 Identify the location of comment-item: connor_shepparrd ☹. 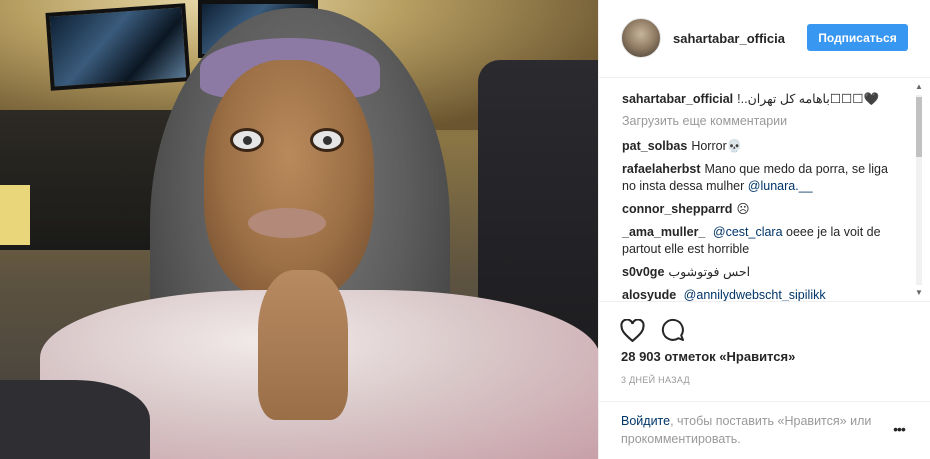
(760, 209).